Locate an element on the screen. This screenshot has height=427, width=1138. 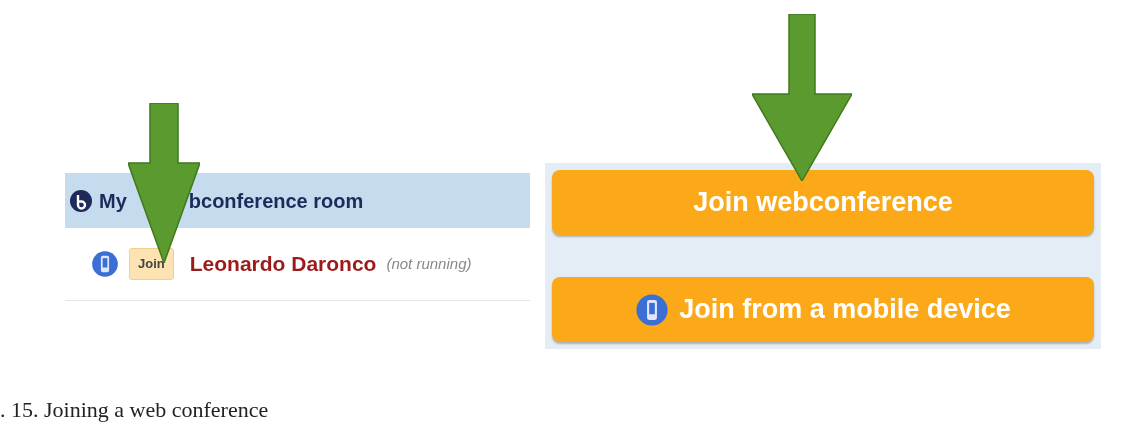
join-button: Join is located at coordinates (151, 264).